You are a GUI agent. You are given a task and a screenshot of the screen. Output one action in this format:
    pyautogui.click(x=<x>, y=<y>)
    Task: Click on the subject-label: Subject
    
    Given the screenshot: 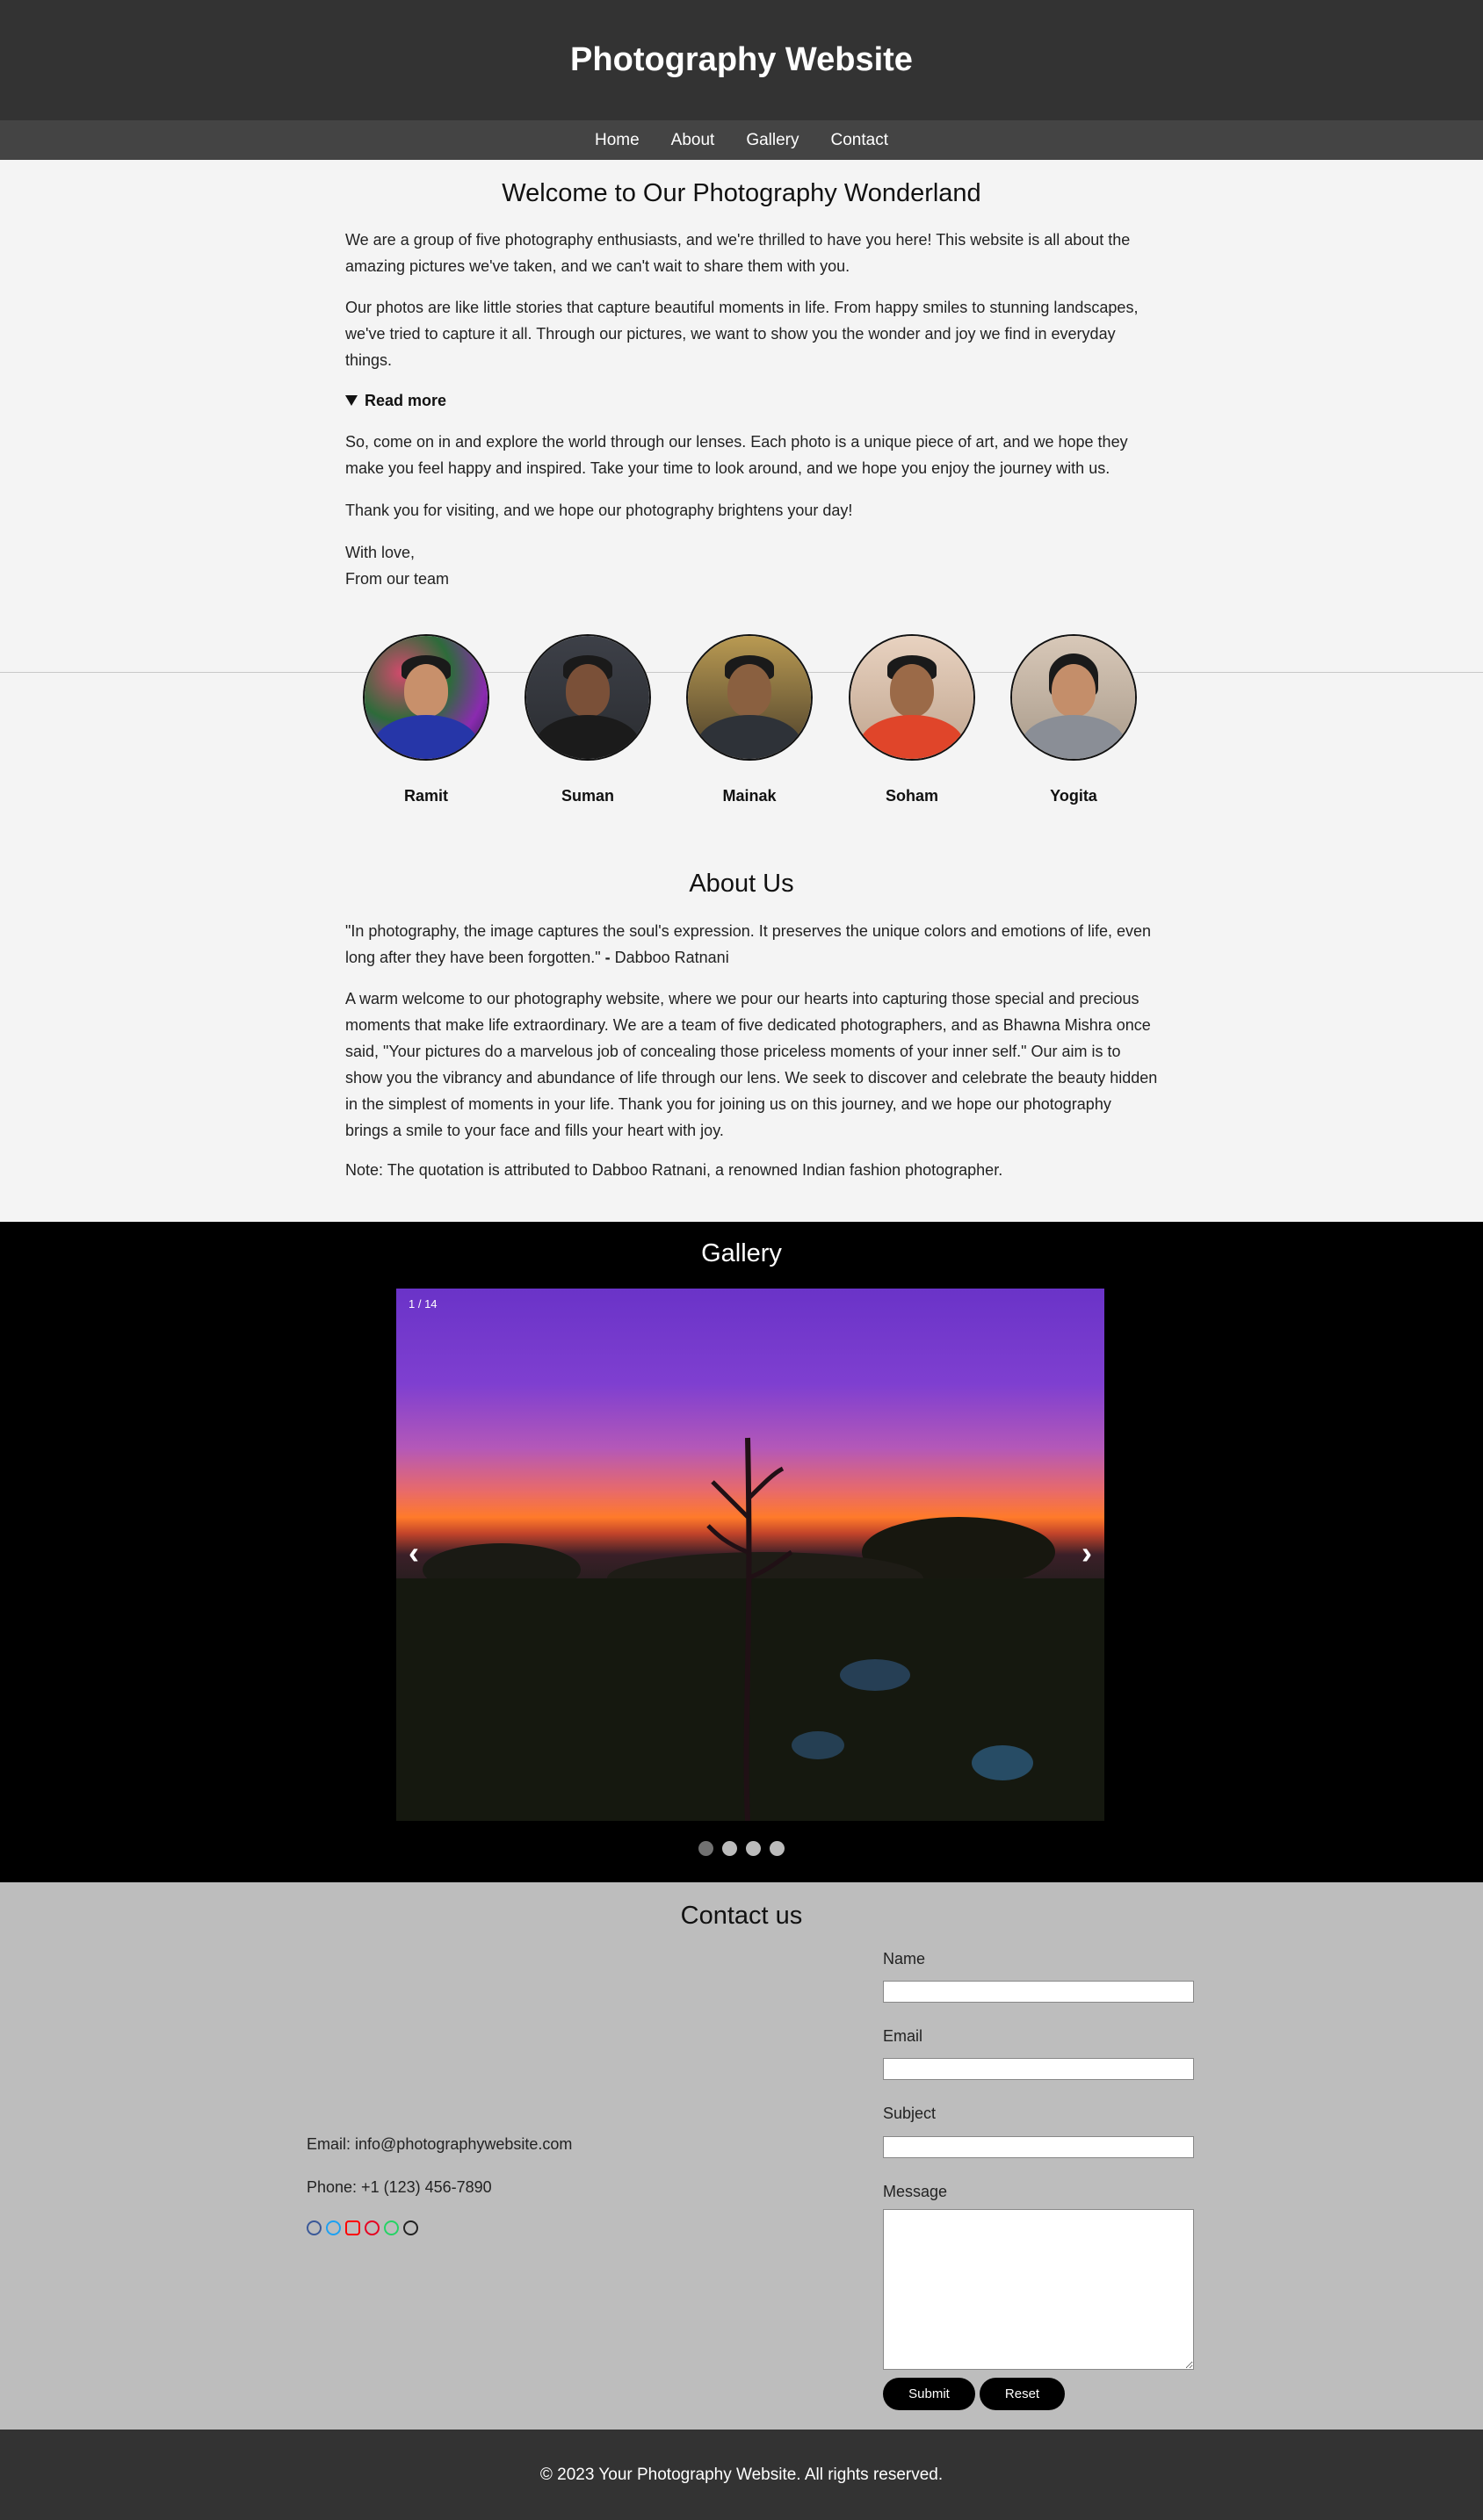 What is the action you would take?
    pyautogui.click(x=910, y=2113)
    